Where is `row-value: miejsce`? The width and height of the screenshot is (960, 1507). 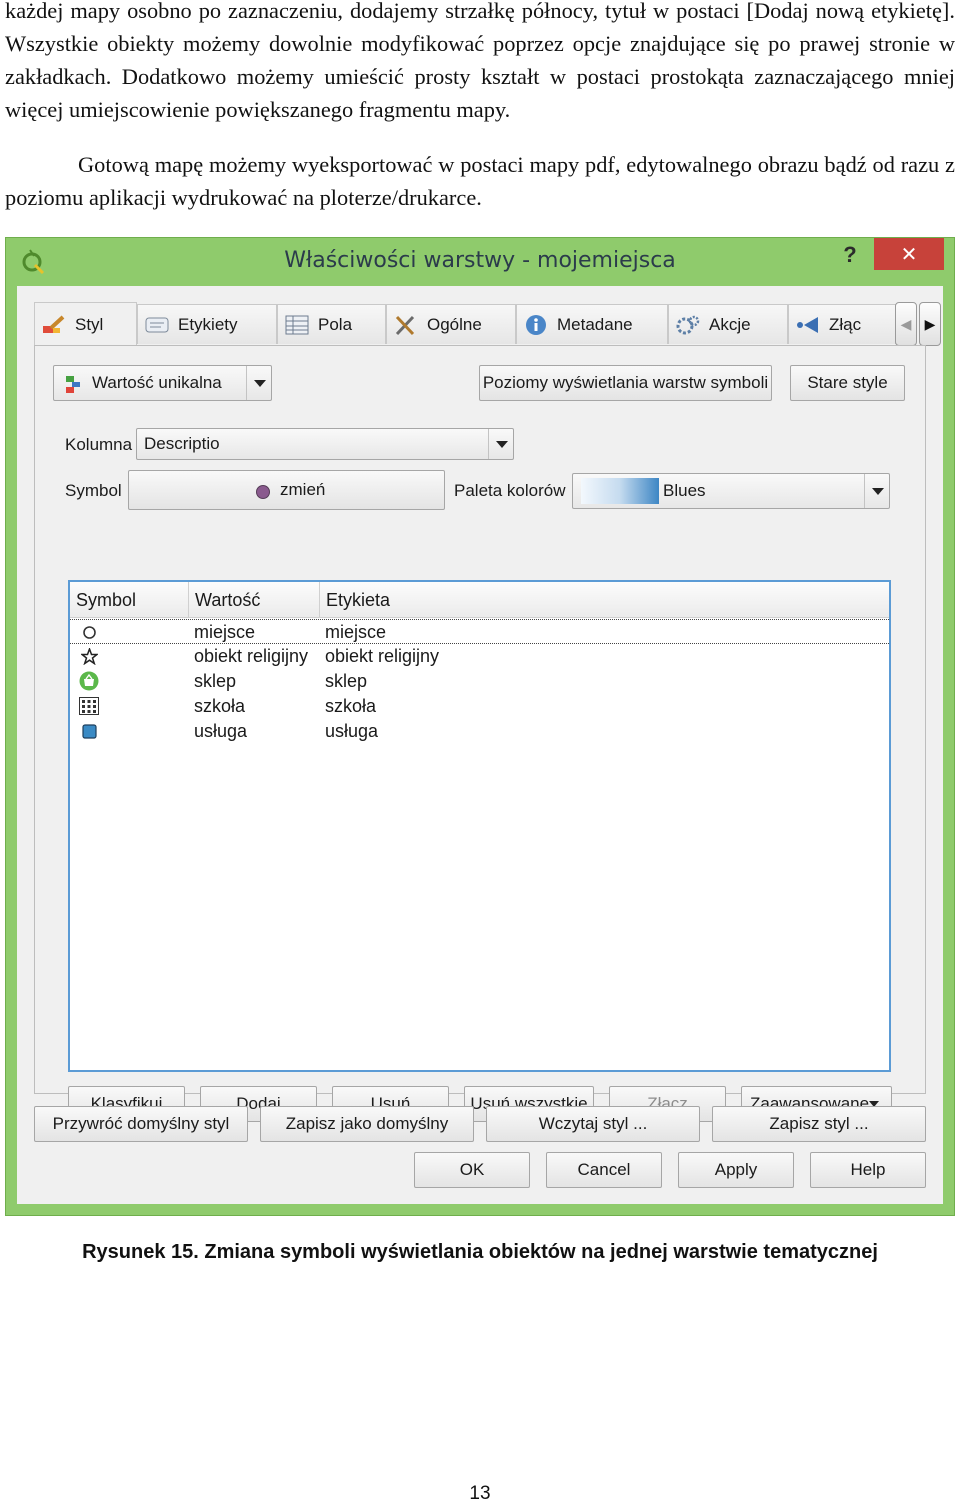 row-value: miejsce is located at coordinates (225, 632).